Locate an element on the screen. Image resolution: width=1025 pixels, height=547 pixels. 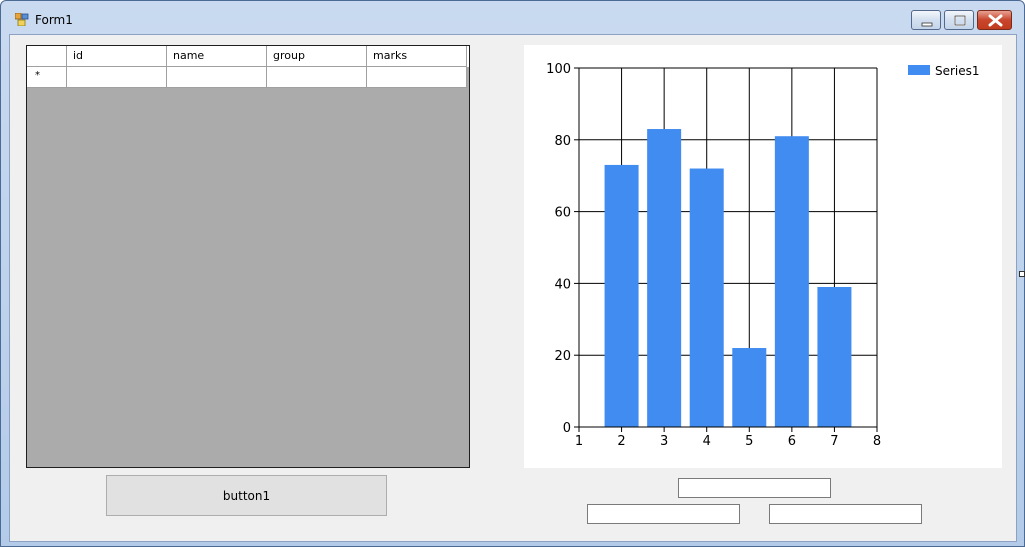
grid-new-row: * is located at coordinates (248, 77).